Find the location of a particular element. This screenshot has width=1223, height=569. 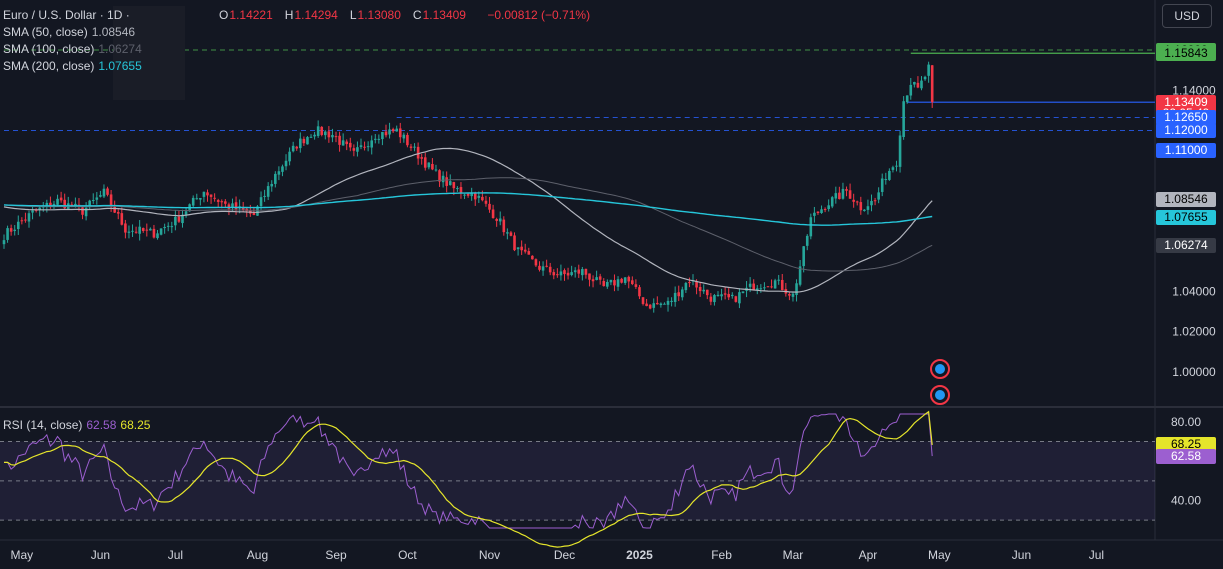

price-badge: 1.11000 is located at coordinates (1186, 151).